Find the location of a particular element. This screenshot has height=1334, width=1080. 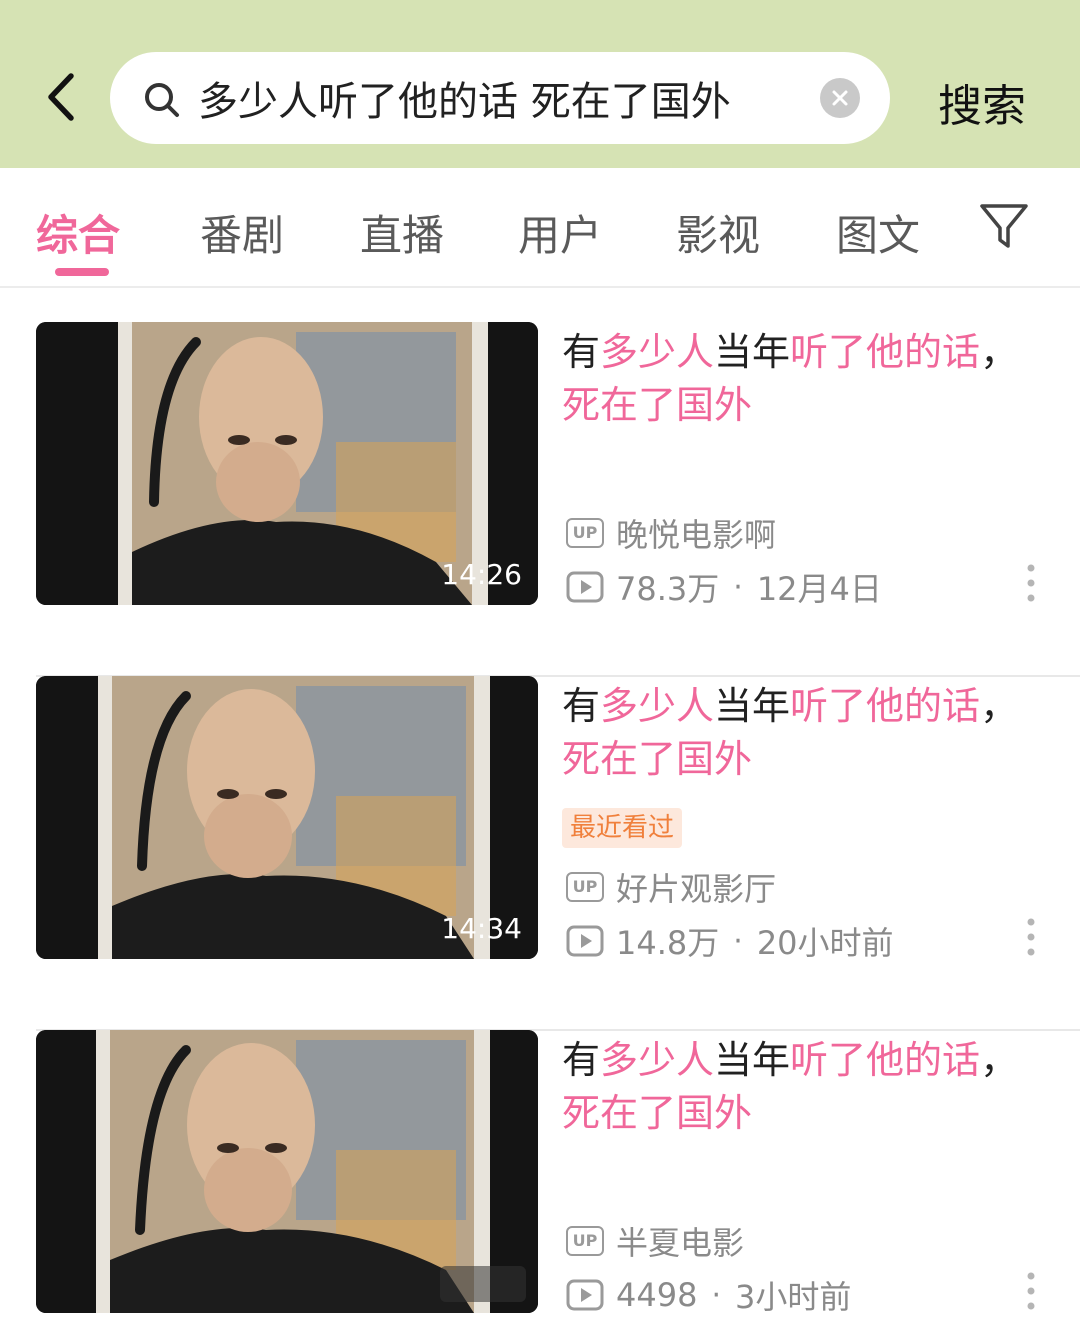

clear-search-button is located at coordinates (840, 98).